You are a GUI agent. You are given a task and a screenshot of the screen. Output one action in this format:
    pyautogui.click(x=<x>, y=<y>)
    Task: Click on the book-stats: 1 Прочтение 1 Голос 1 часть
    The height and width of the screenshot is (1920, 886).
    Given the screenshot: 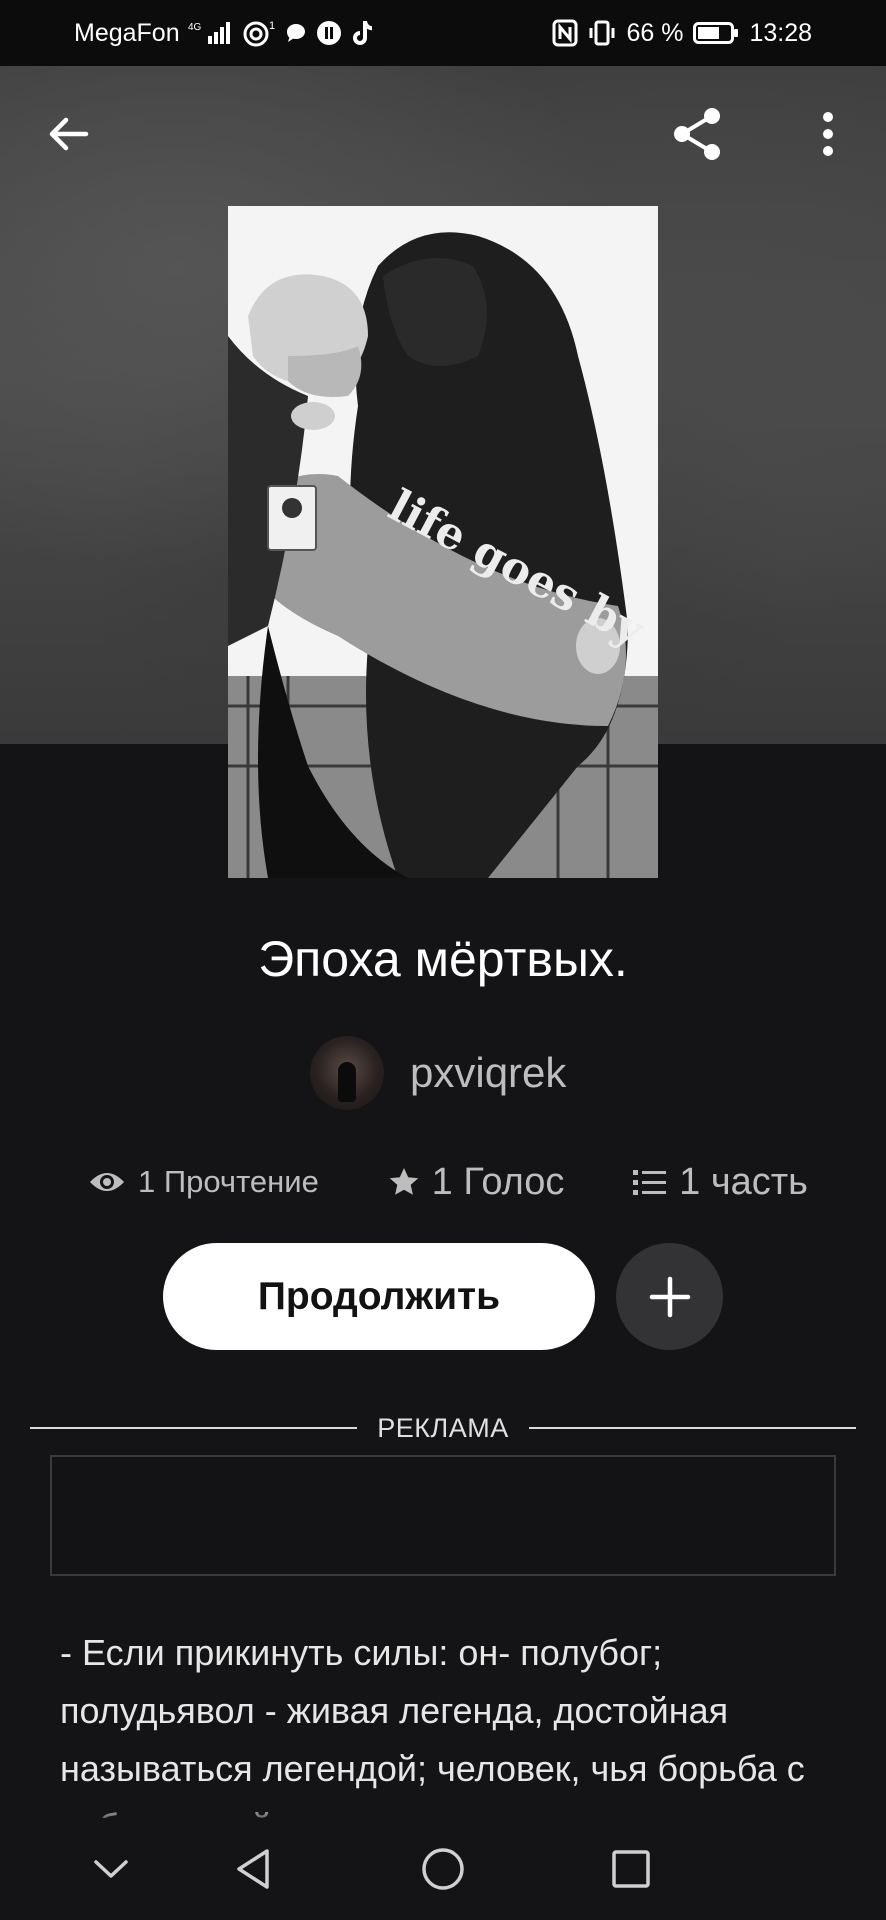 What is the action you would take?
    pyautogui.click(x=448, y=1182)
    